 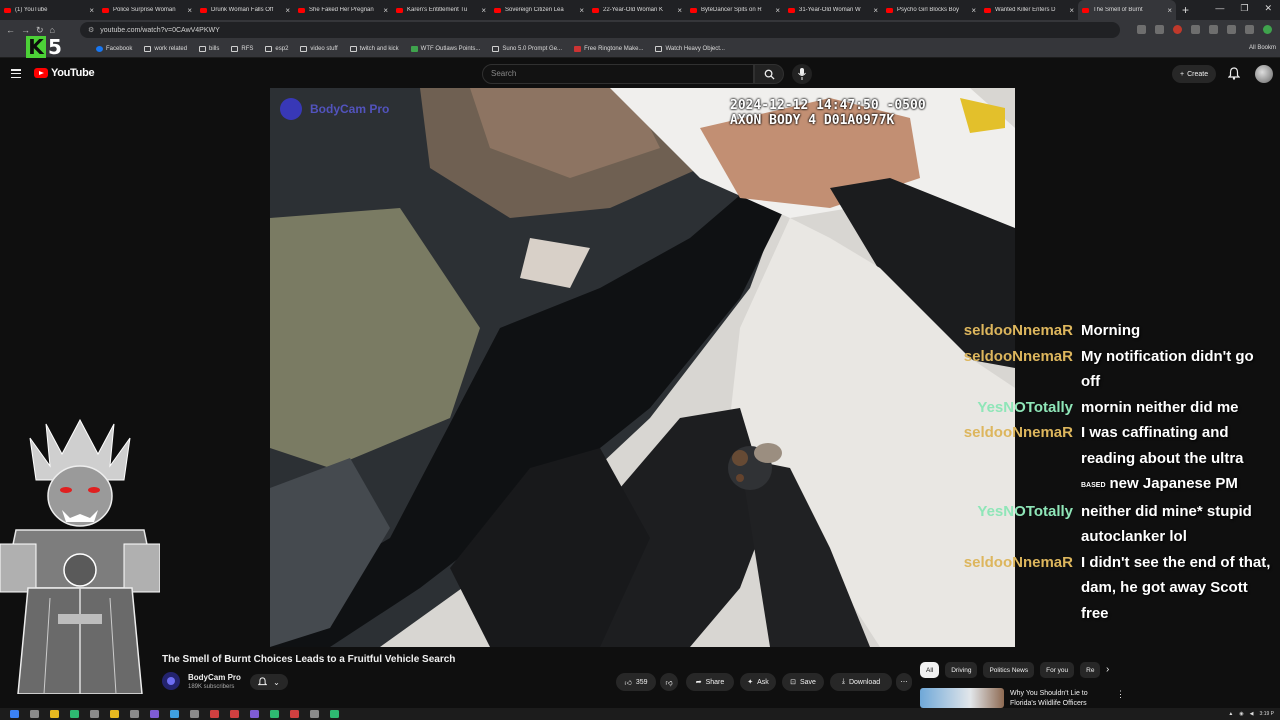 I want to click on channel-avatar, so click(x=171, y=681).